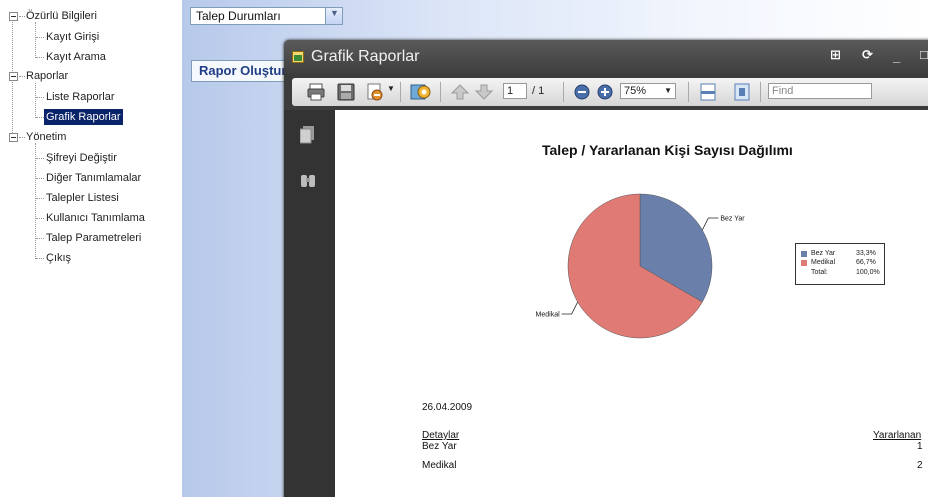  Describe the element at coordinates (80, 97) in the screenshot. I see `tree-item-liste-raporlar: Liste Raporlar` at that location.